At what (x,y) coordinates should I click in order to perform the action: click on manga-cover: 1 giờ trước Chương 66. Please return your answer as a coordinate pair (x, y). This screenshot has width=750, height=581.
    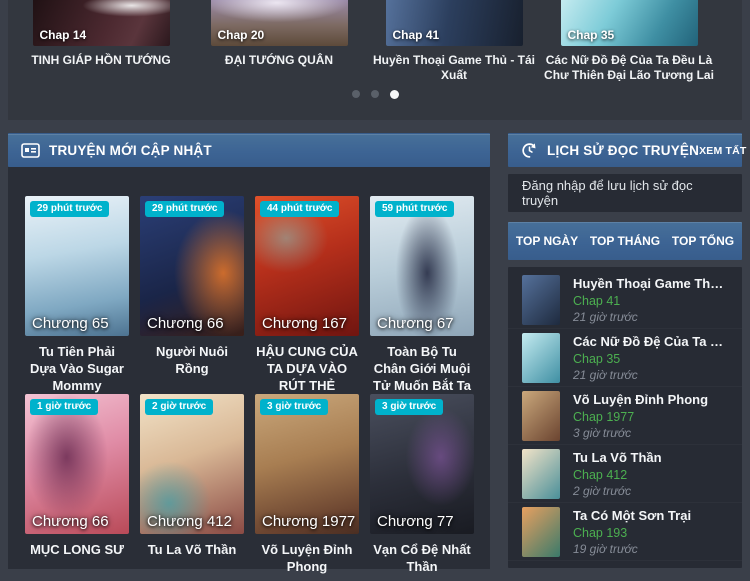
    Looking at the image, I should click on (77, 464).